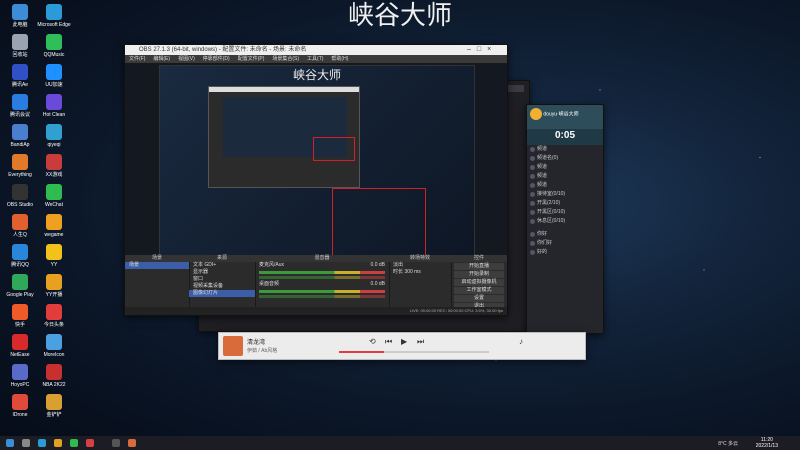 This screenshot has height=450, width=800. I want to click on next-icon: ⏭, so click(420, 342).